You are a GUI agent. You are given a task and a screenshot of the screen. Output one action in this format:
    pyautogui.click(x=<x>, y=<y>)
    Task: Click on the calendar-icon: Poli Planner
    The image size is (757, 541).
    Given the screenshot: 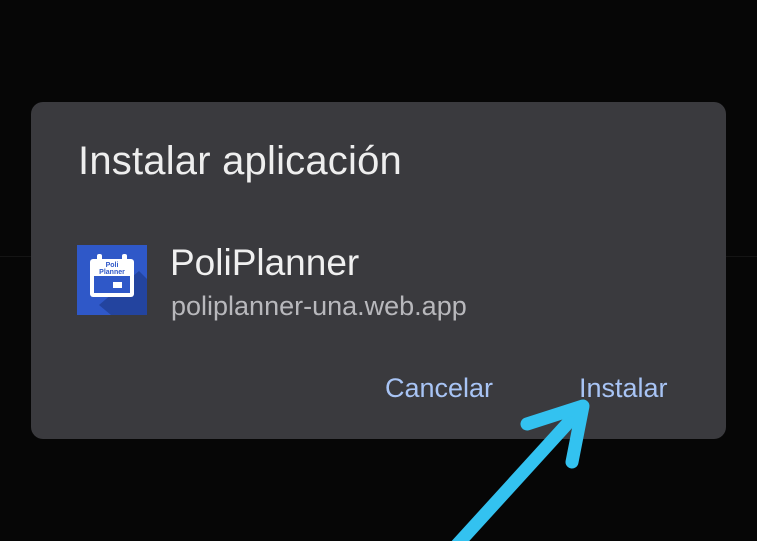 What is the action you would take?
    pyautogui.click(x=118, y=284)
    